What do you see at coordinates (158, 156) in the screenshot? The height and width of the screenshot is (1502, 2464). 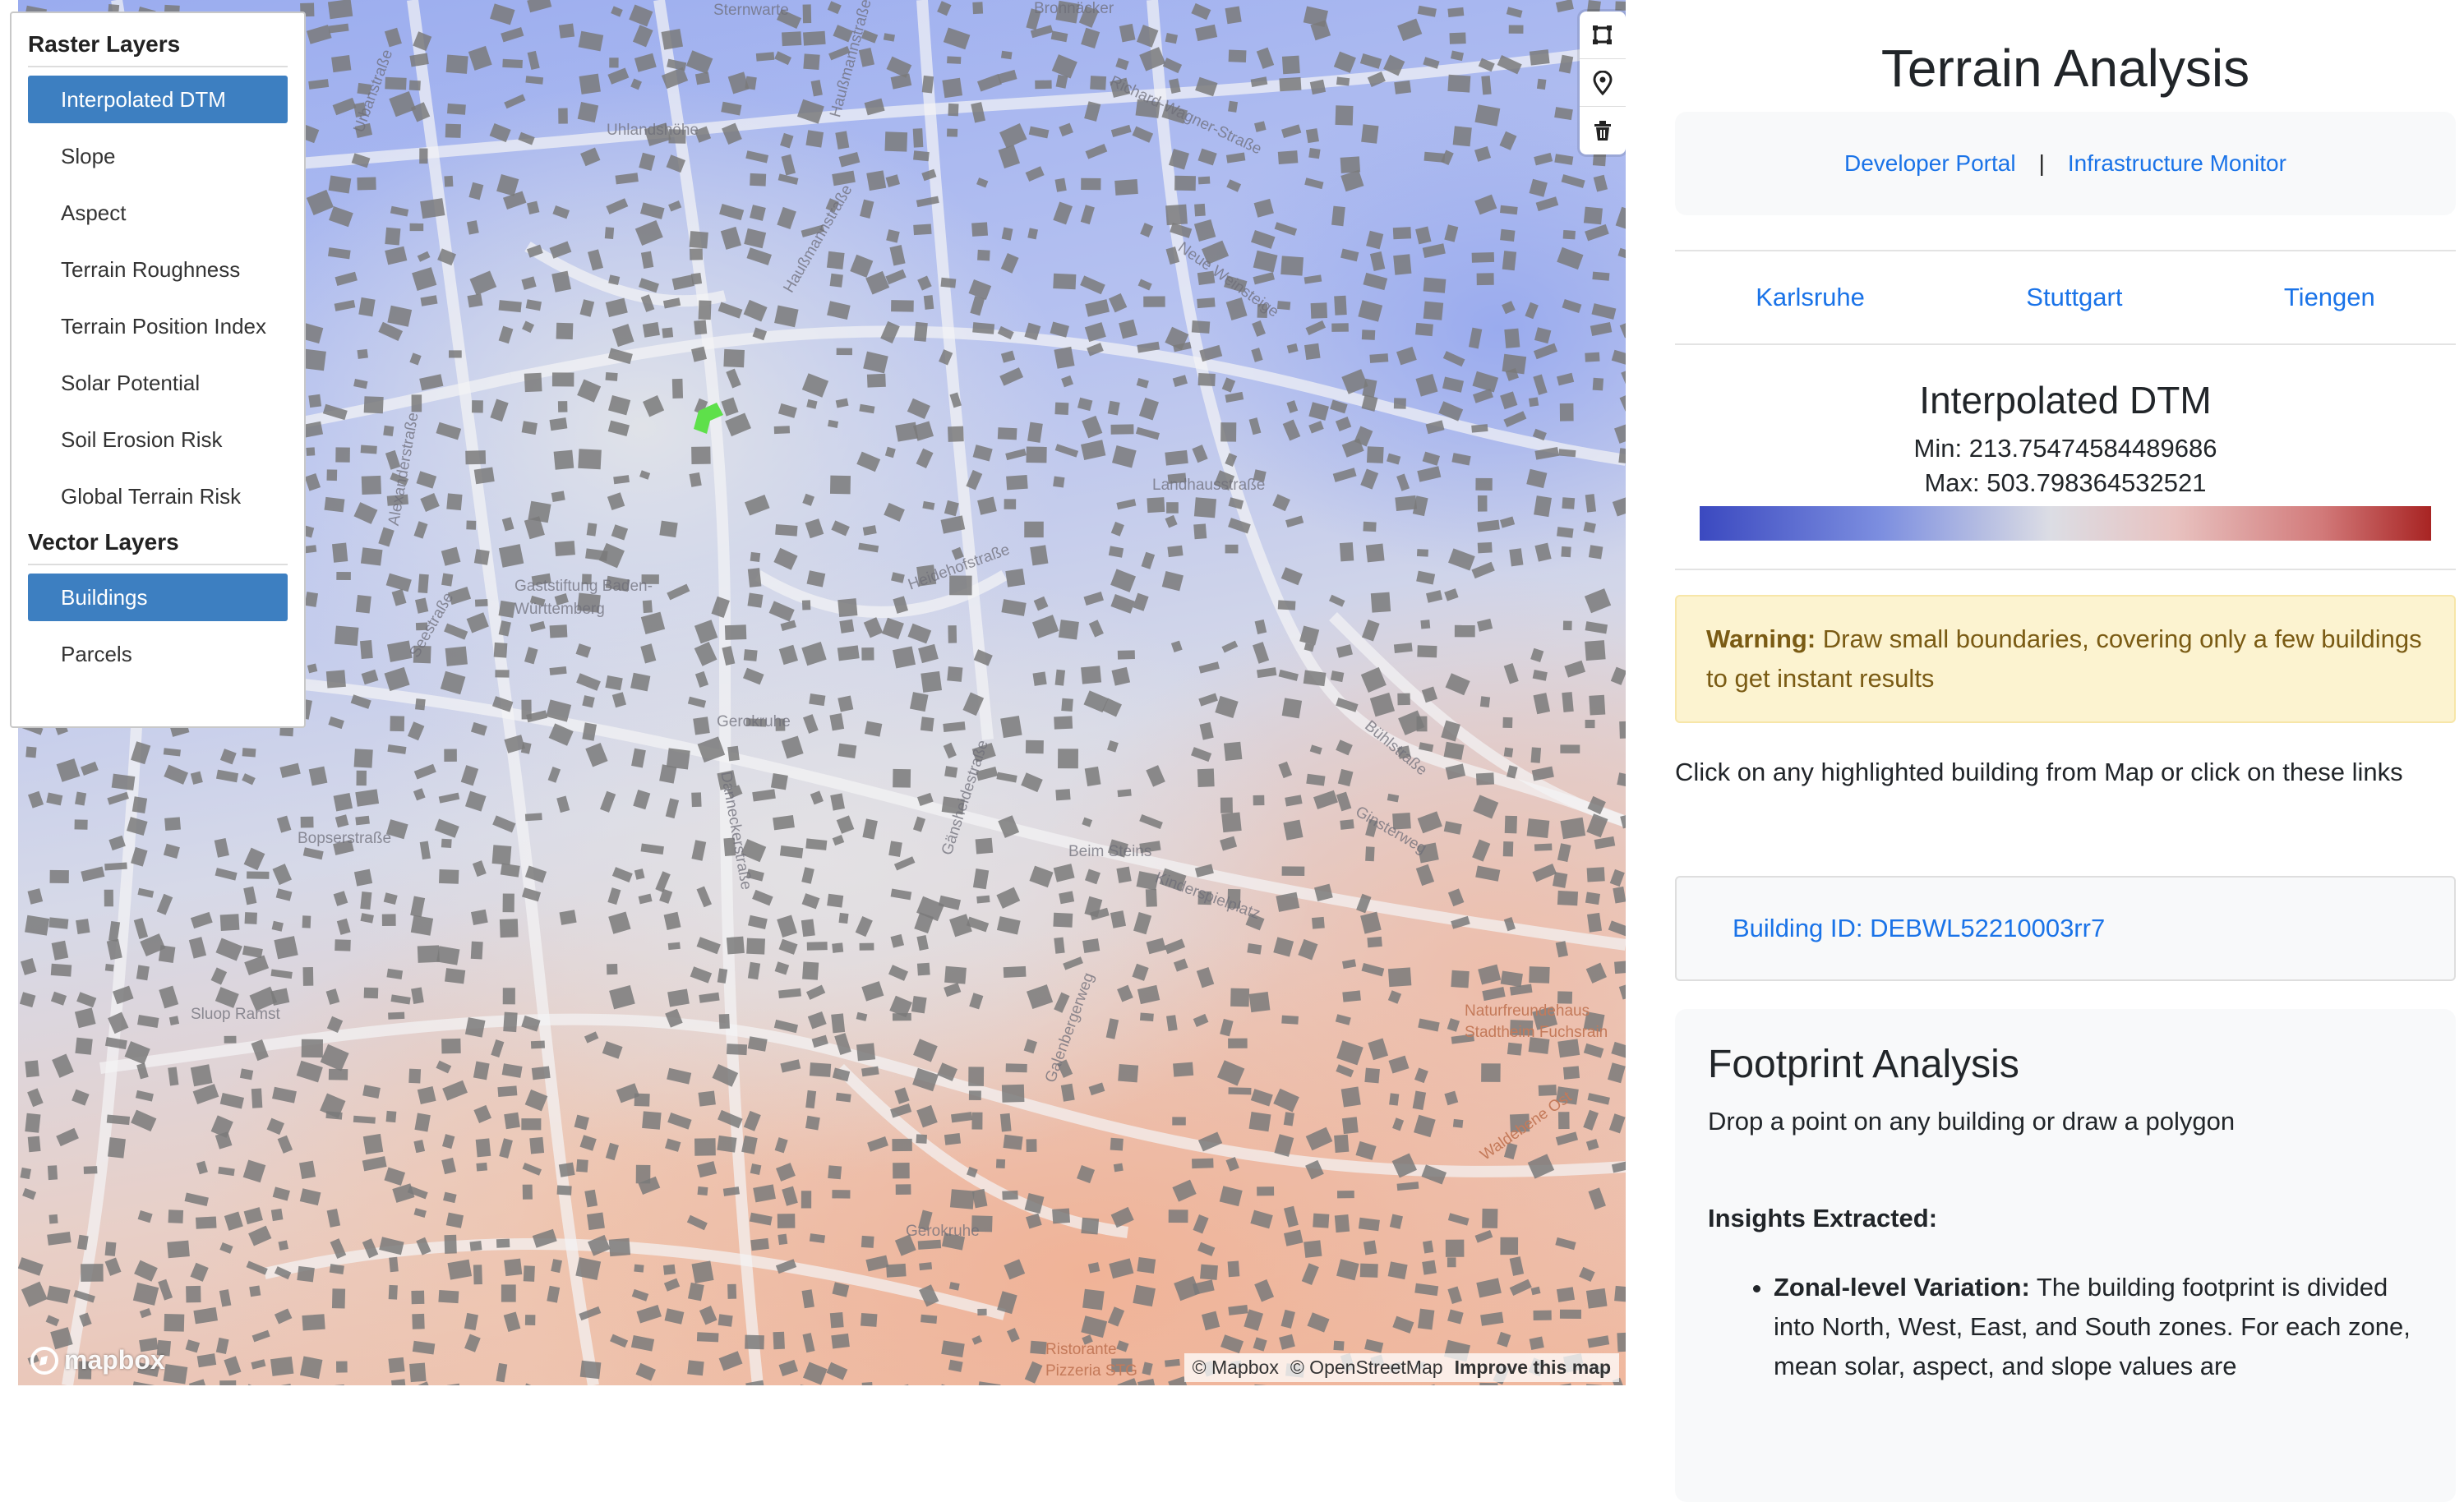 I see `layer-slope: Slope` at bounding box center [158, 156].